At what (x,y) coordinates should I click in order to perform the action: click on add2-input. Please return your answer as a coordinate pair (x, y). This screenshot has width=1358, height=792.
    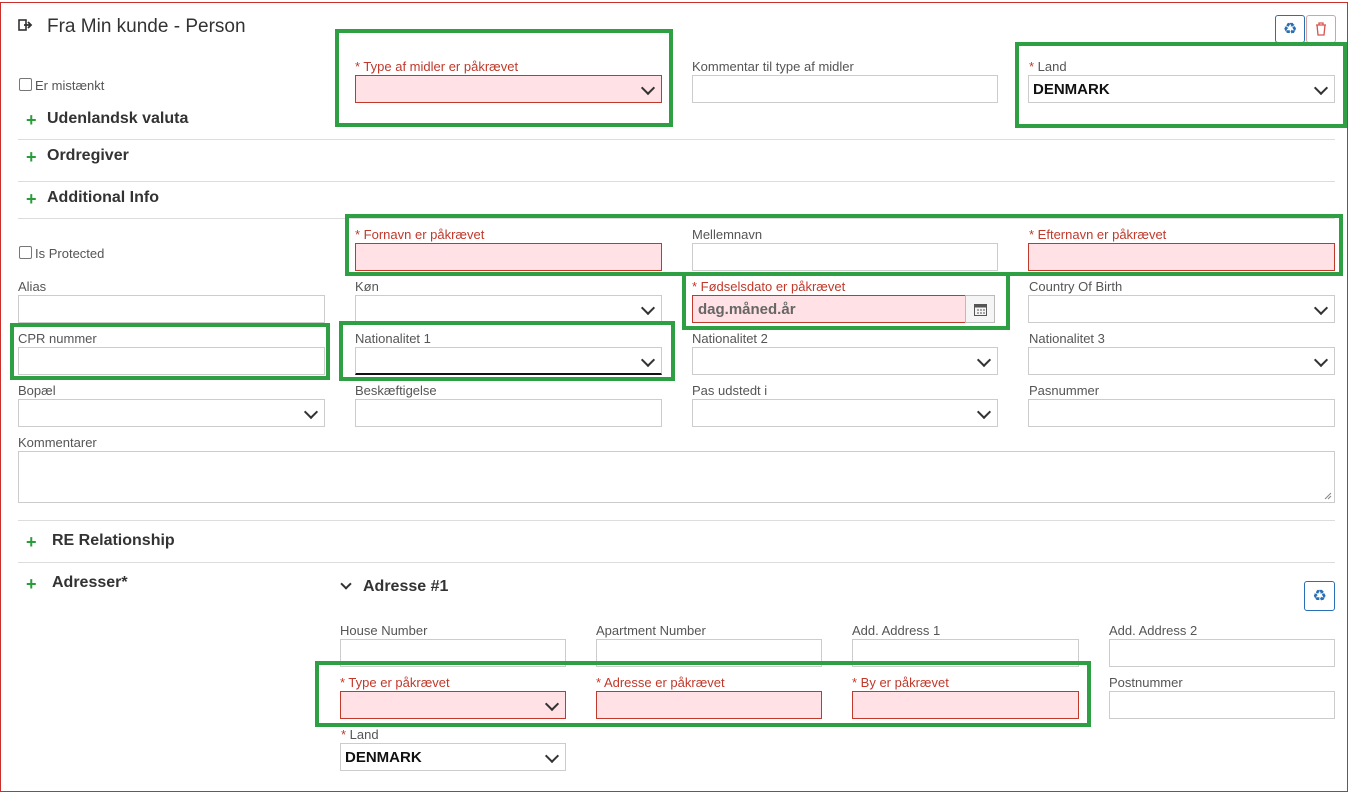
    Looking at the image, I should click on (1222, 653).